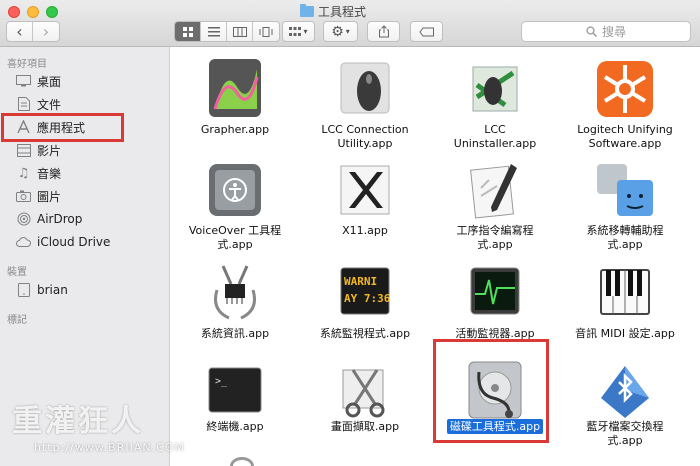 Image resolution: width=700 pixels, height=466 pixels. What do you see at coordinates (365, 89) in the screenshot?
I see `mouse-icon` at bounding box center [365, 89].